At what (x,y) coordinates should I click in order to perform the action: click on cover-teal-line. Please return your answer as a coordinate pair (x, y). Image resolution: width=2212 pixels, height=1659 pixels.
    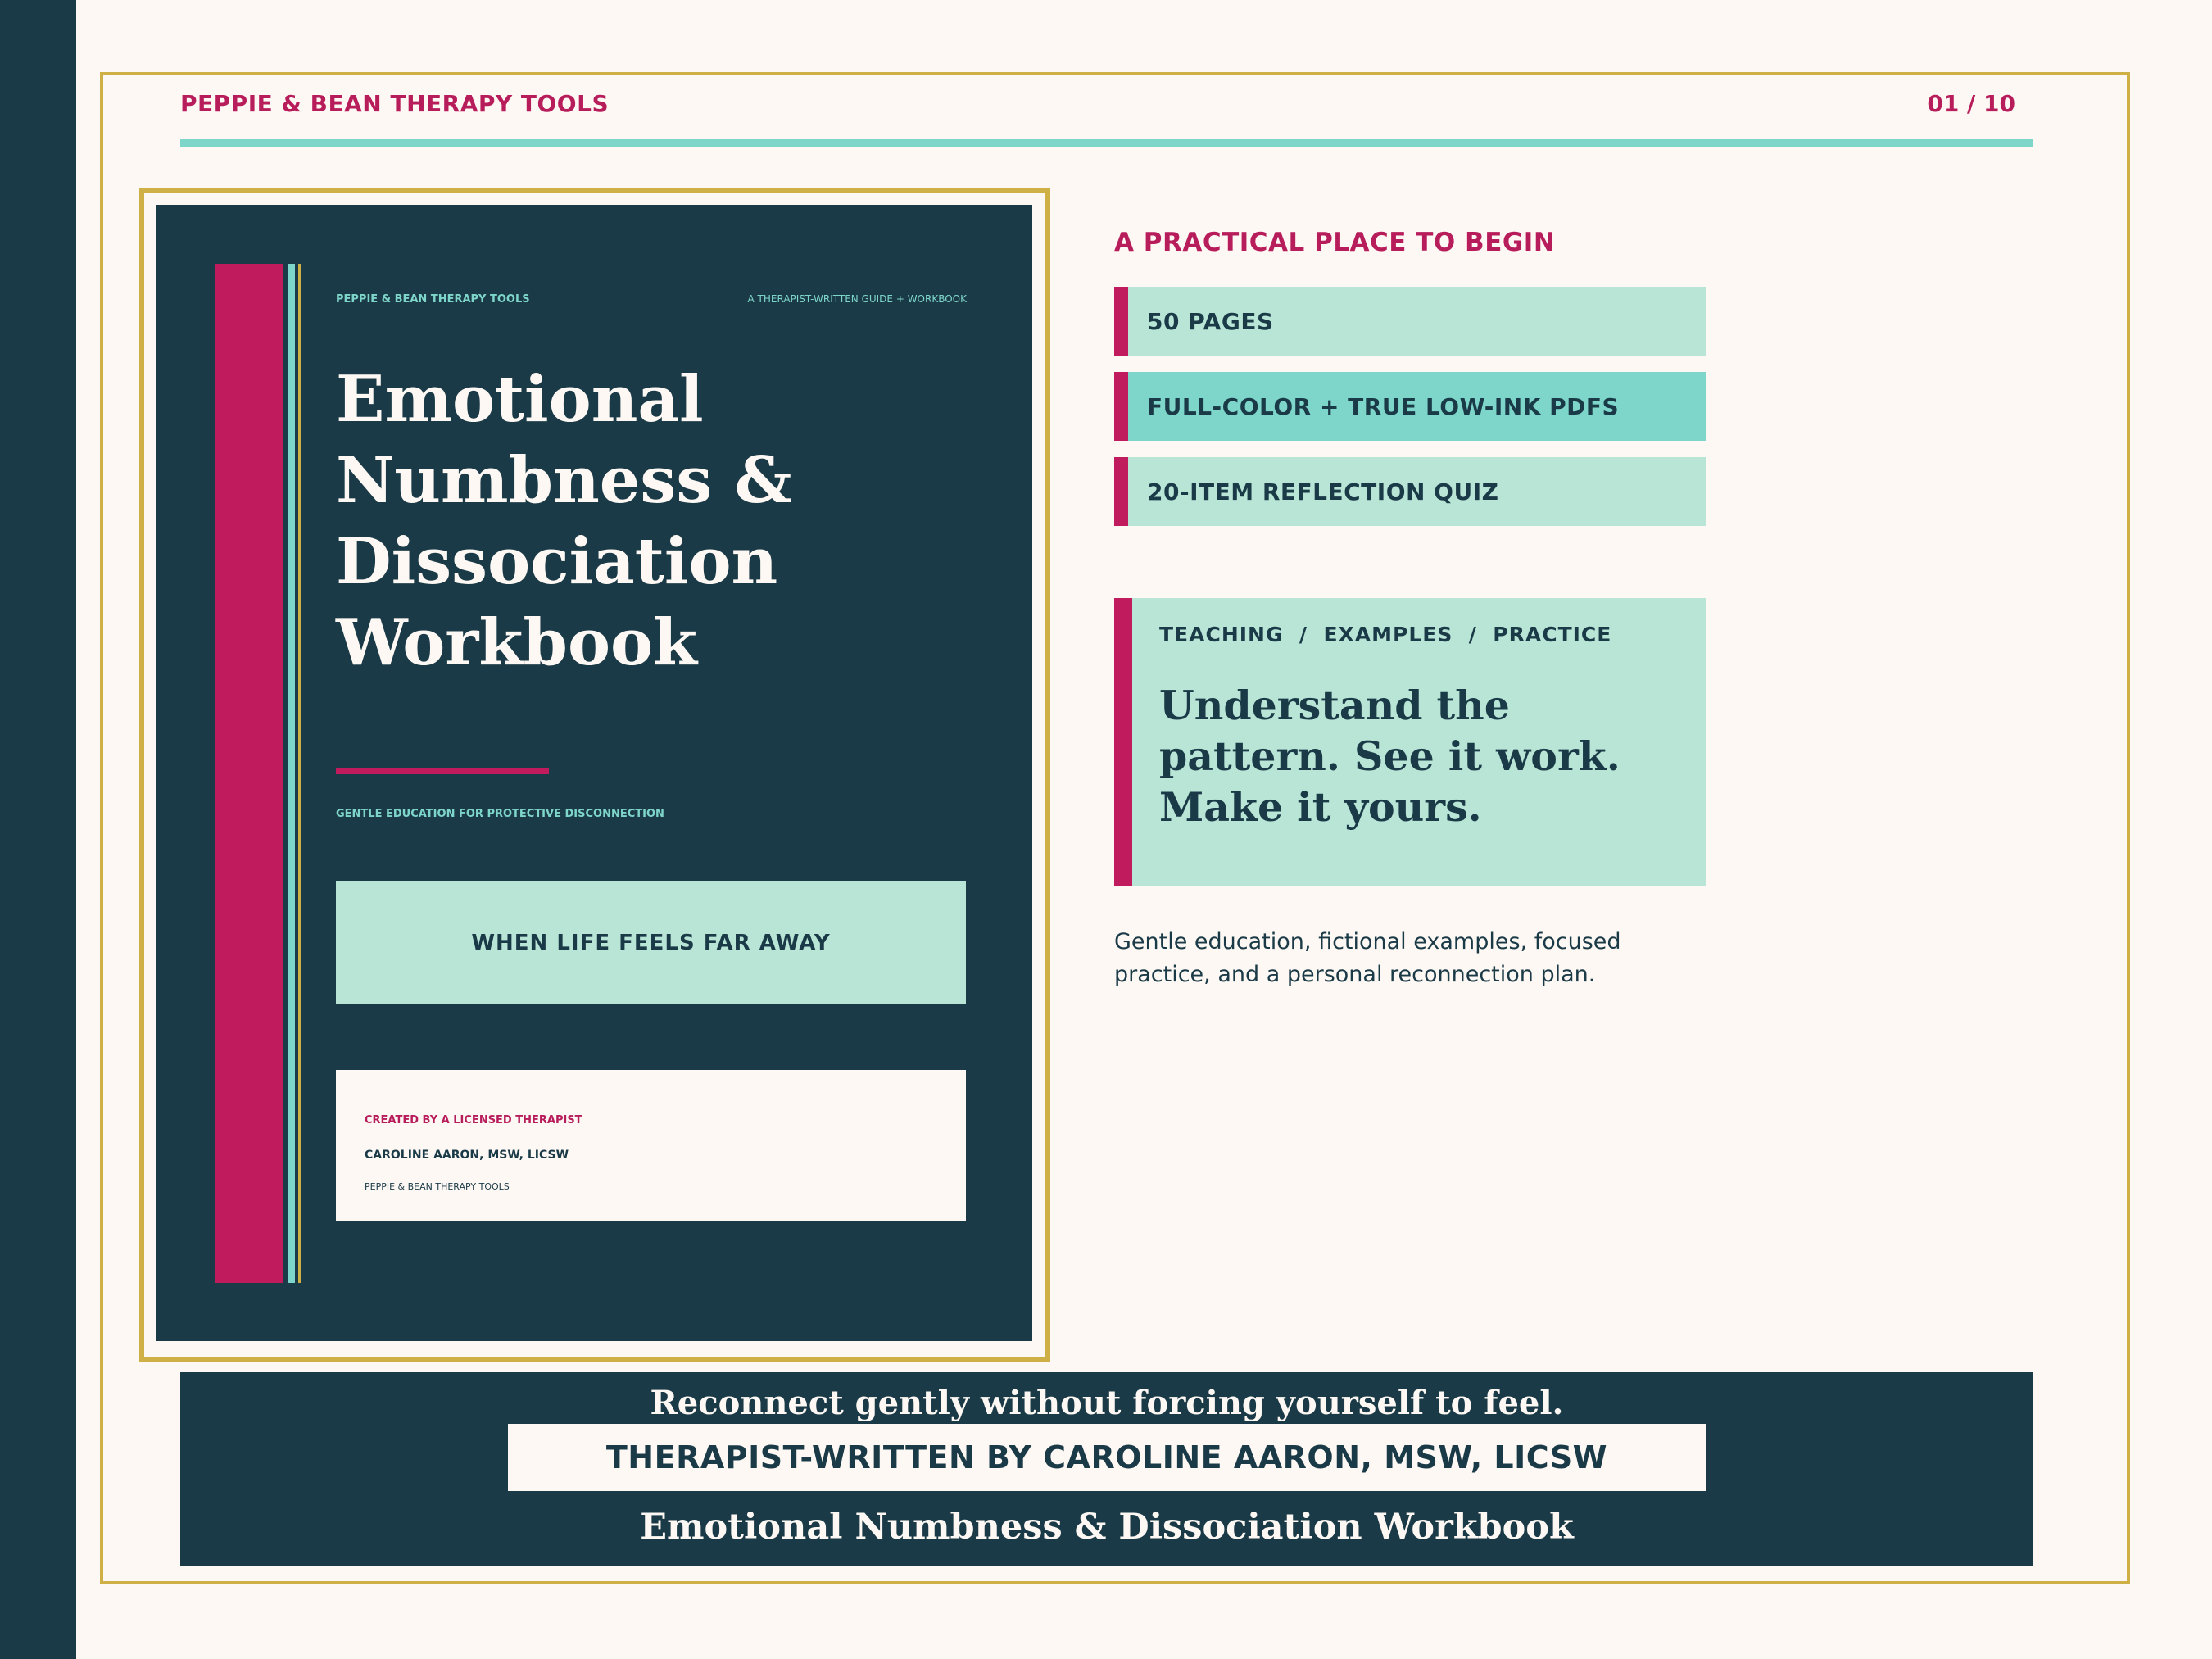
    Looking at the image, I should click on (291, 773).